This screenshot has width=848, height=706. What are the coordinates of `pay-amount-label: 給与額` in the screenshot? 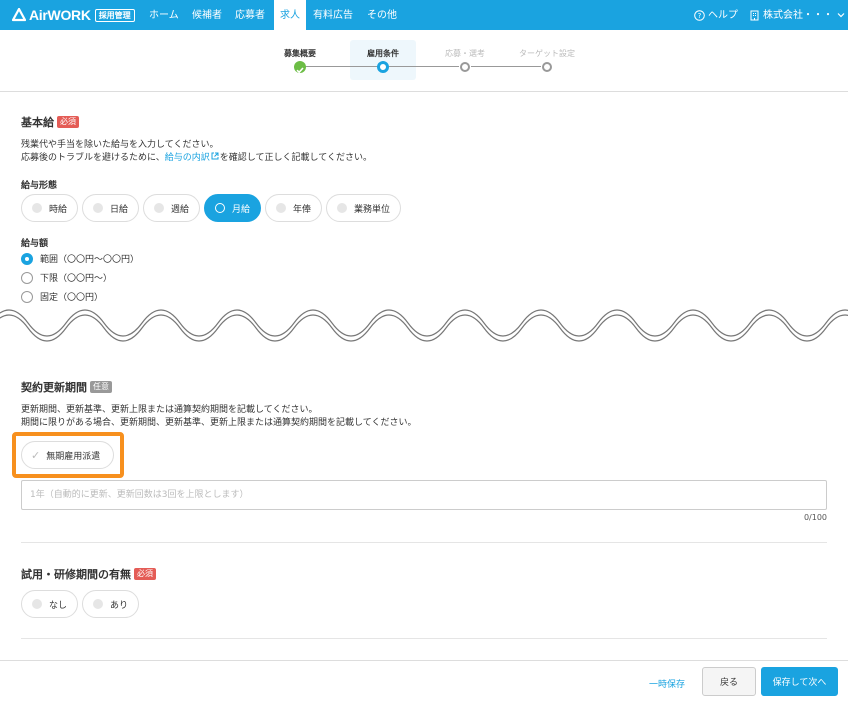 It's located at (35, 244).